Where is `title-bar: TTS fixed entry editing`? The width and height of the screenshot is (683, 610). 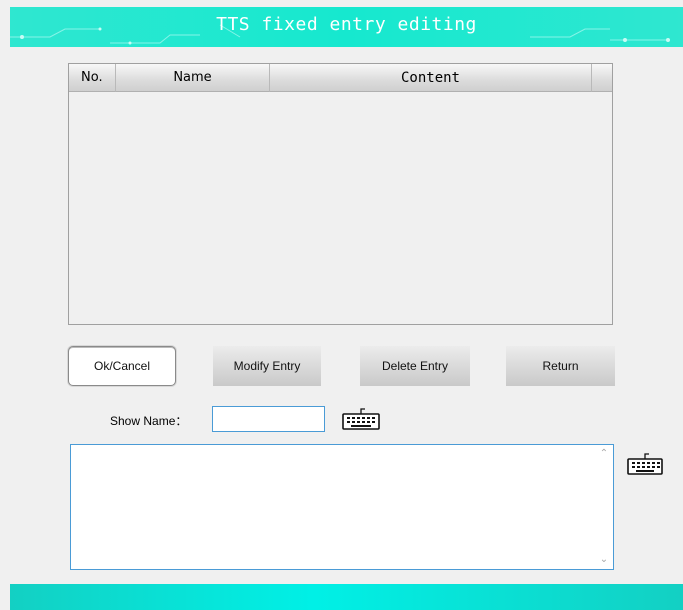
title-bar: TTS fixed entry editing is located at coordinates (346, 27).